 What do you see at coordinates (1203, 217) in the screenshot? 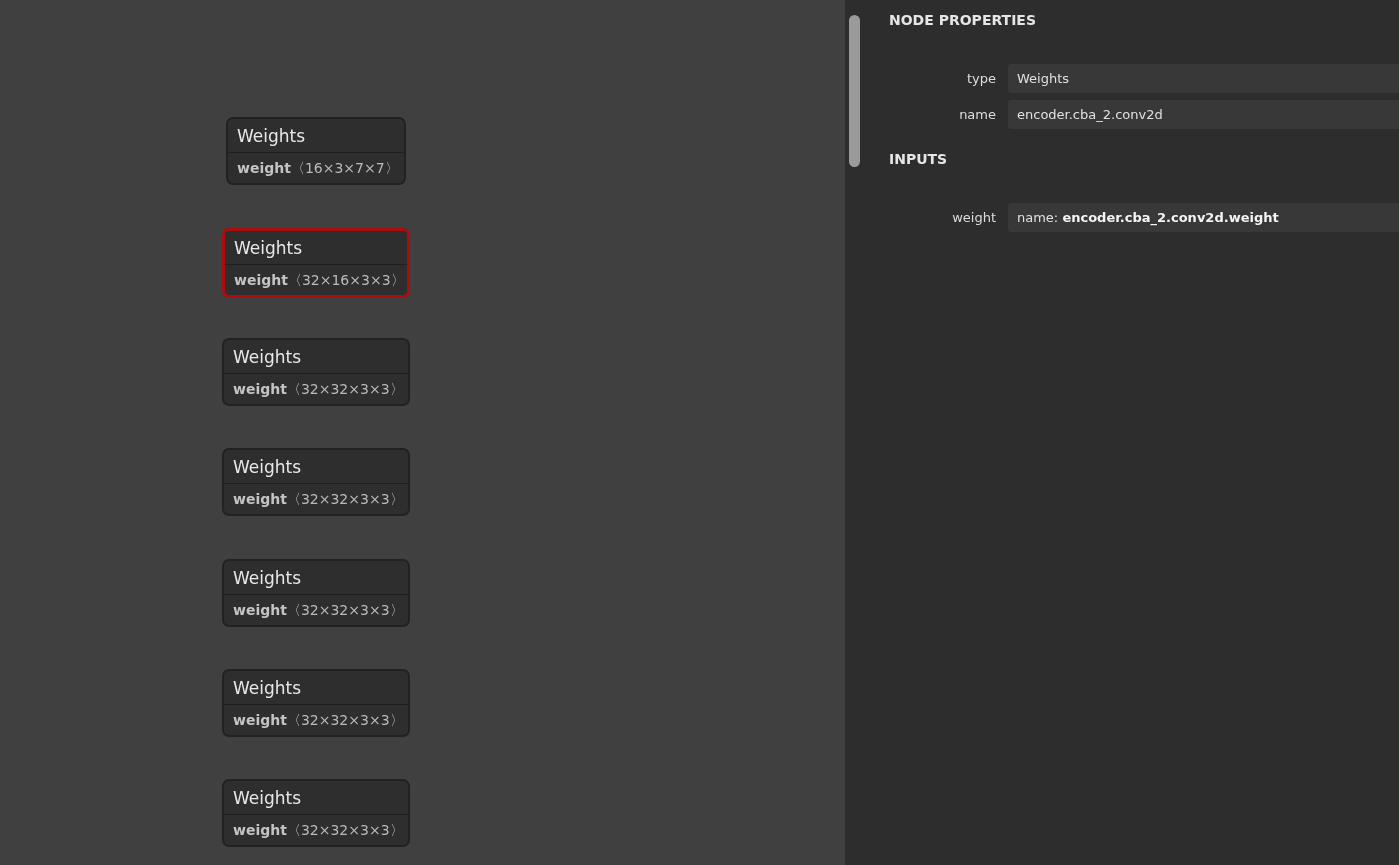
I see `property-value: name: encoder.cba_2.conv2d.weight` at bounding box center [1203, 217].